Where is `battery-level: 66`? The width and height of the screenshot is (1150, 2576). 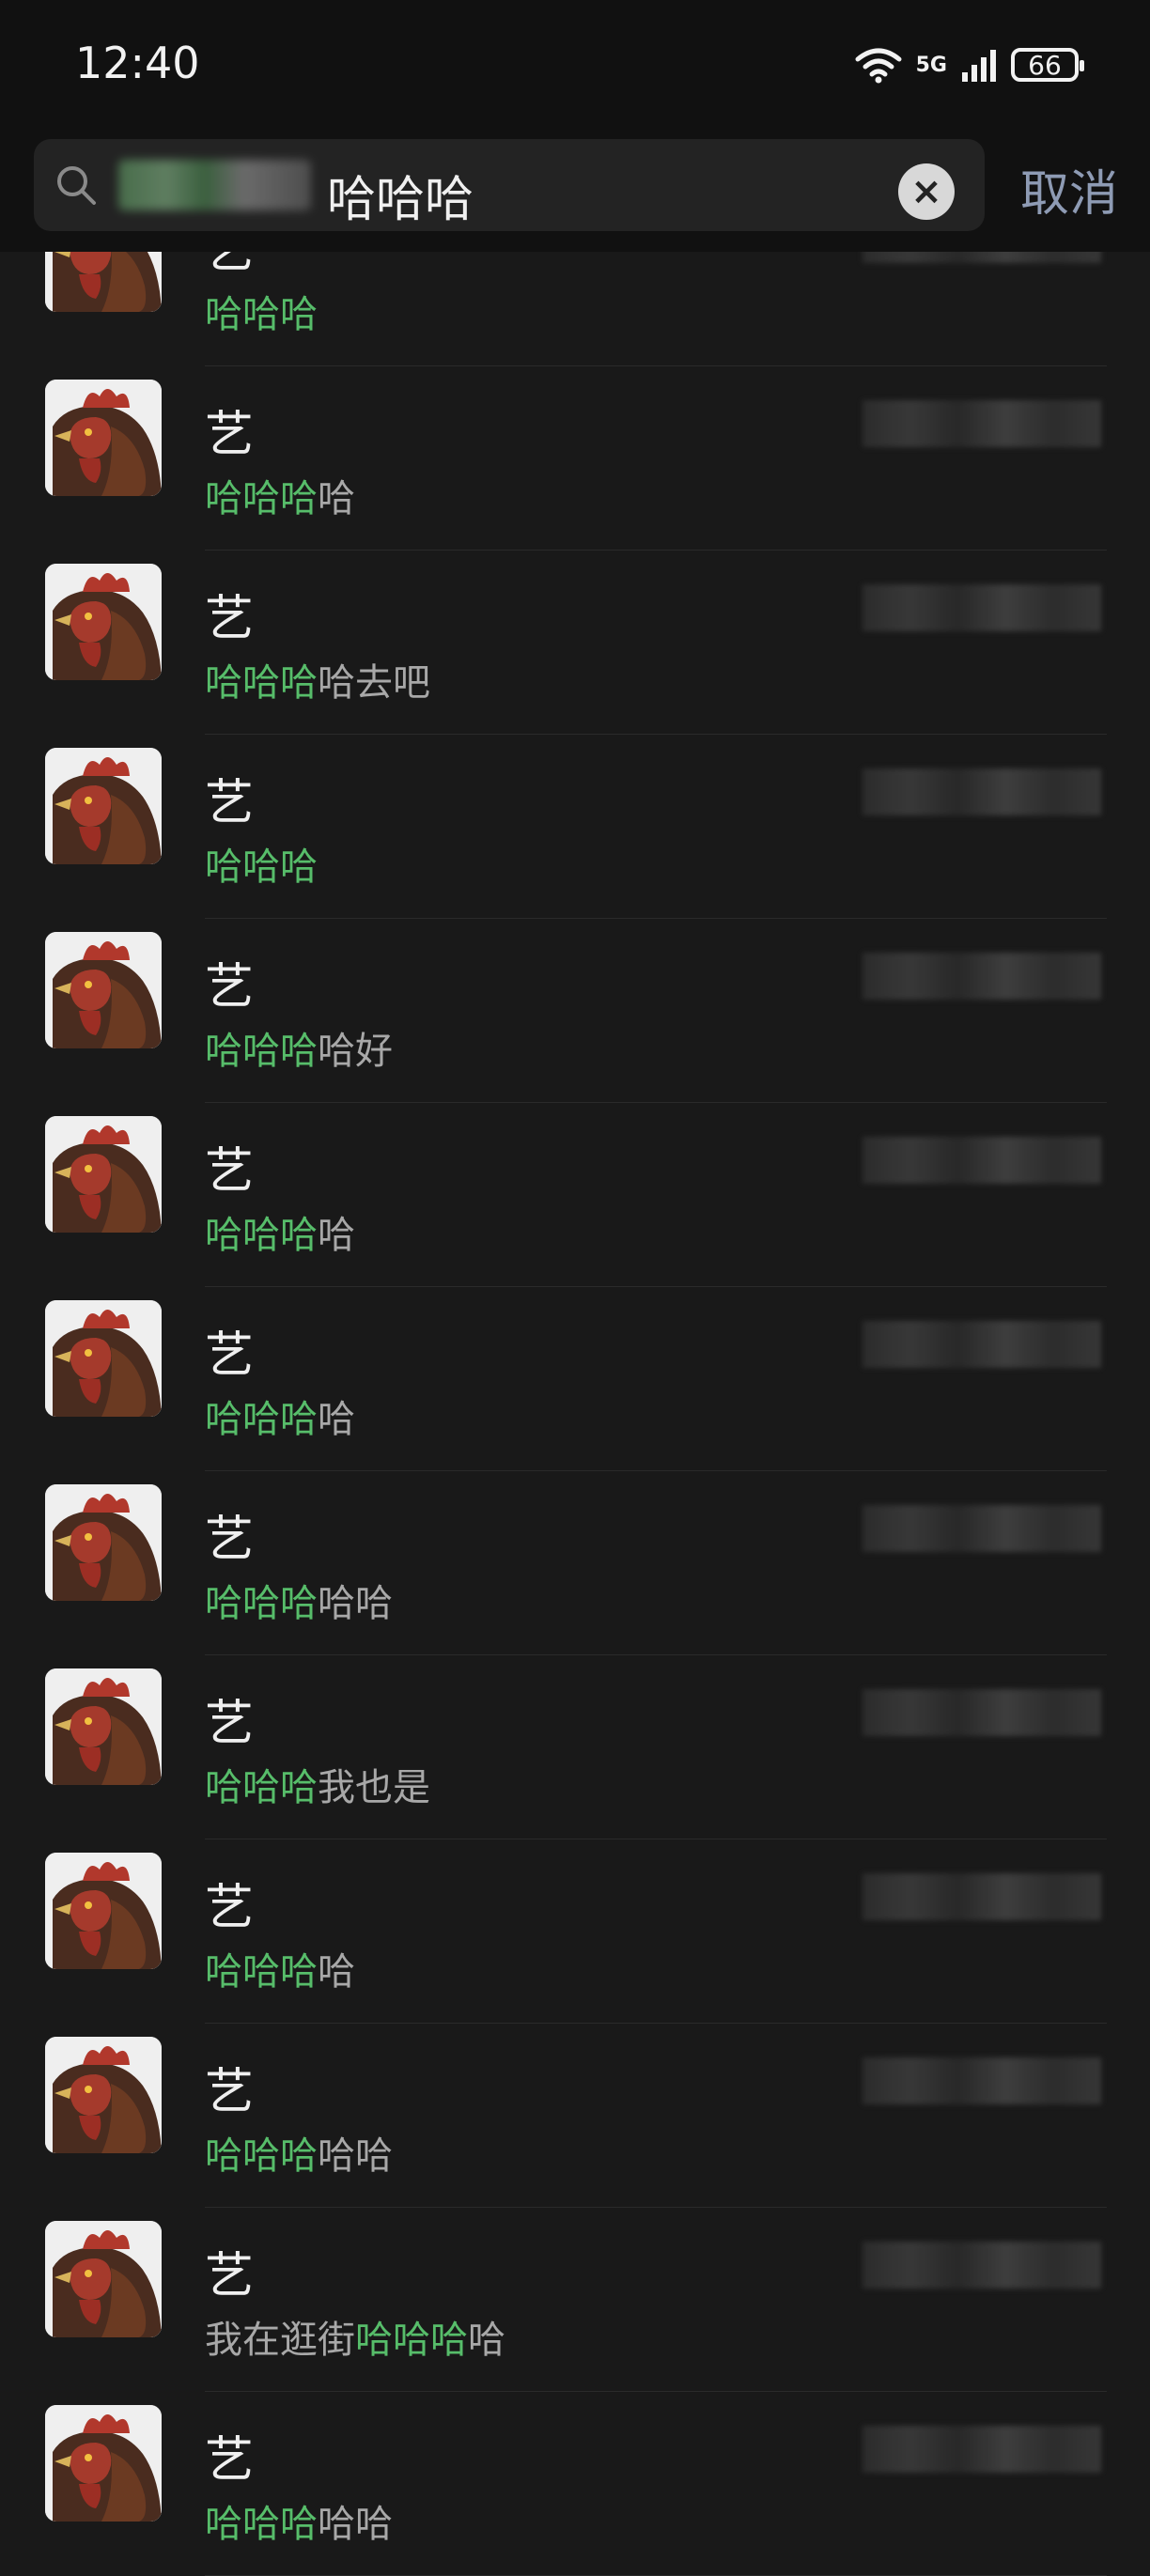 battery-level: 66 is located at coordinates (1045, 65).